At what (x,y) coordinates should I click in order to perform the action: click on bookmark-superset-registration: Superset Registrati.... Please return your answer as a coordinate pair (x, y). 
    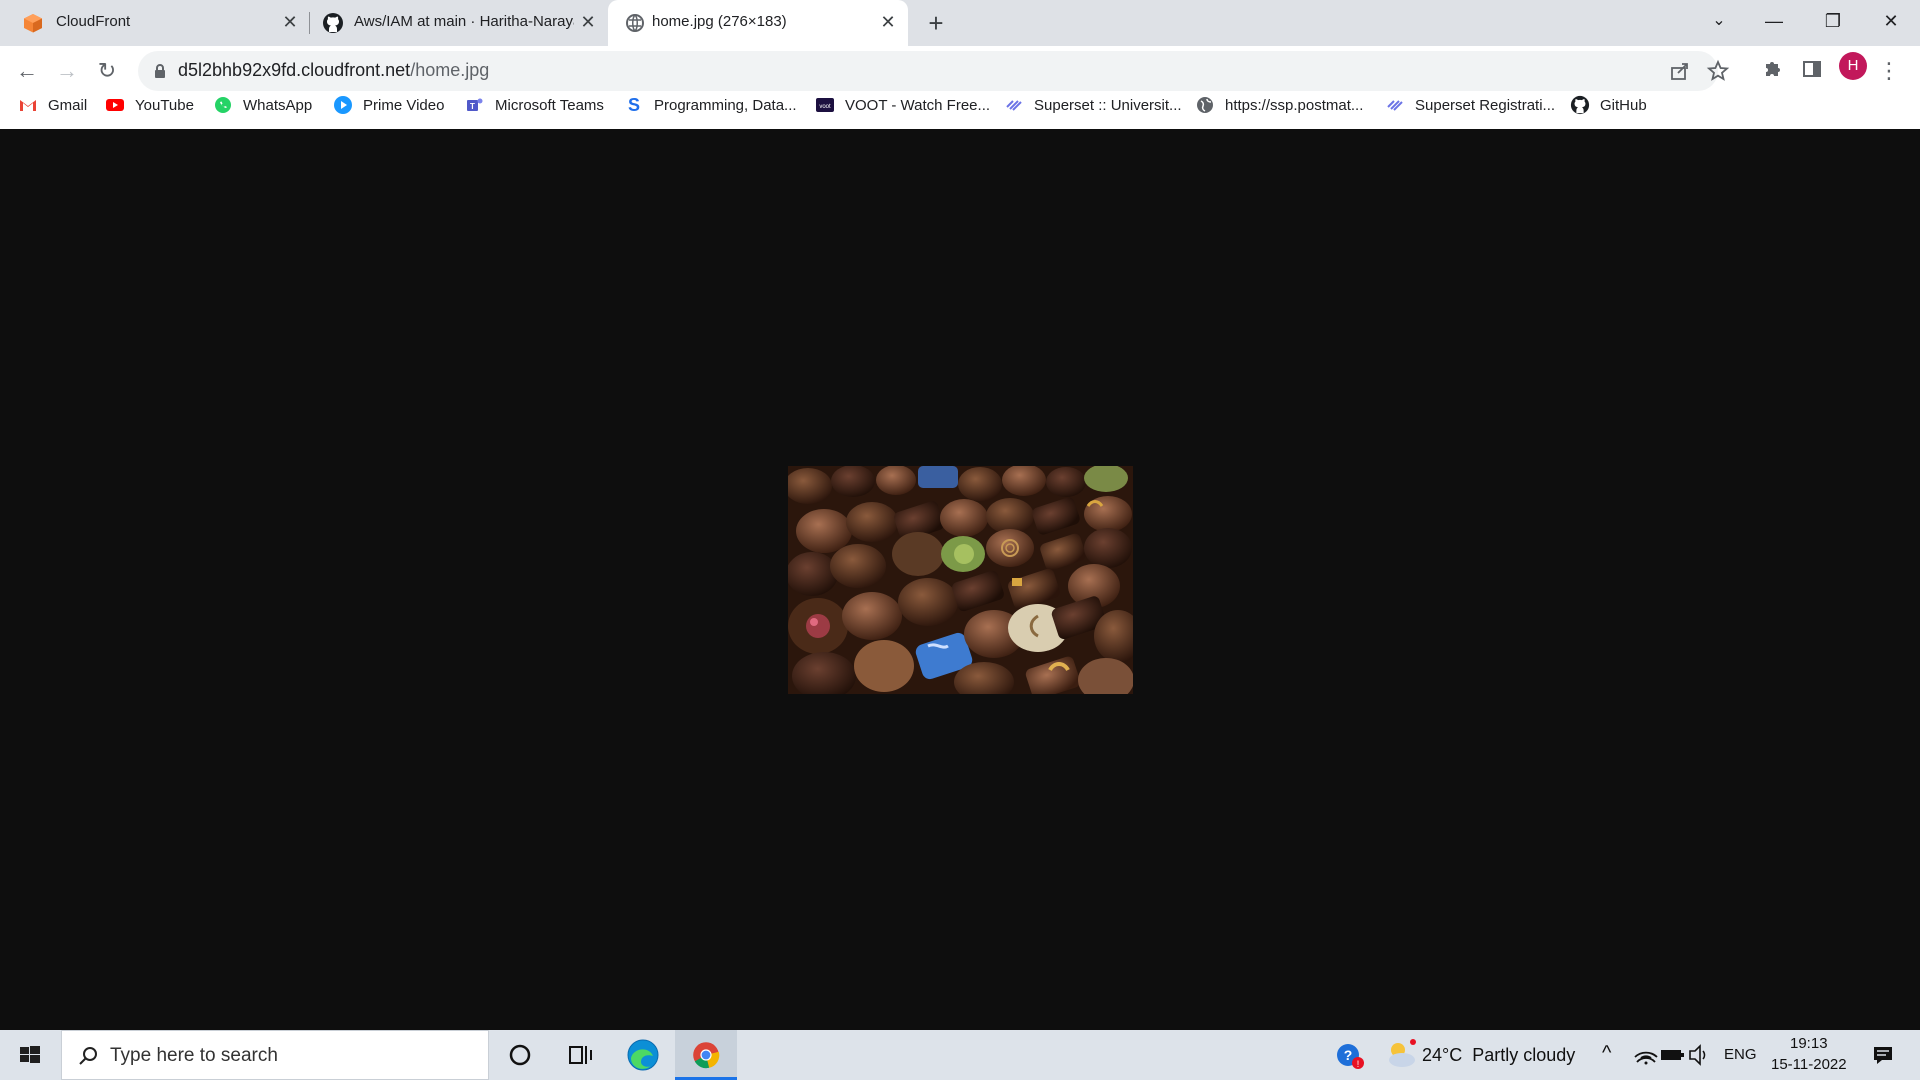
    Looking at the image, I should click on (1470, 105).